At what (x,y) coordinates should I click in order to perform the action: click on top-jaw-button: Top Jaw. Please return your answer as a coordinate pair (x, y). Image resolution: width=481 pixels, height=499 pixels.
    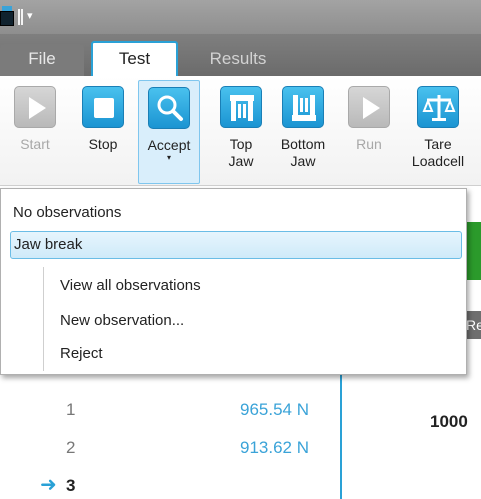
    Looking at the image, I should click on (241, 132).